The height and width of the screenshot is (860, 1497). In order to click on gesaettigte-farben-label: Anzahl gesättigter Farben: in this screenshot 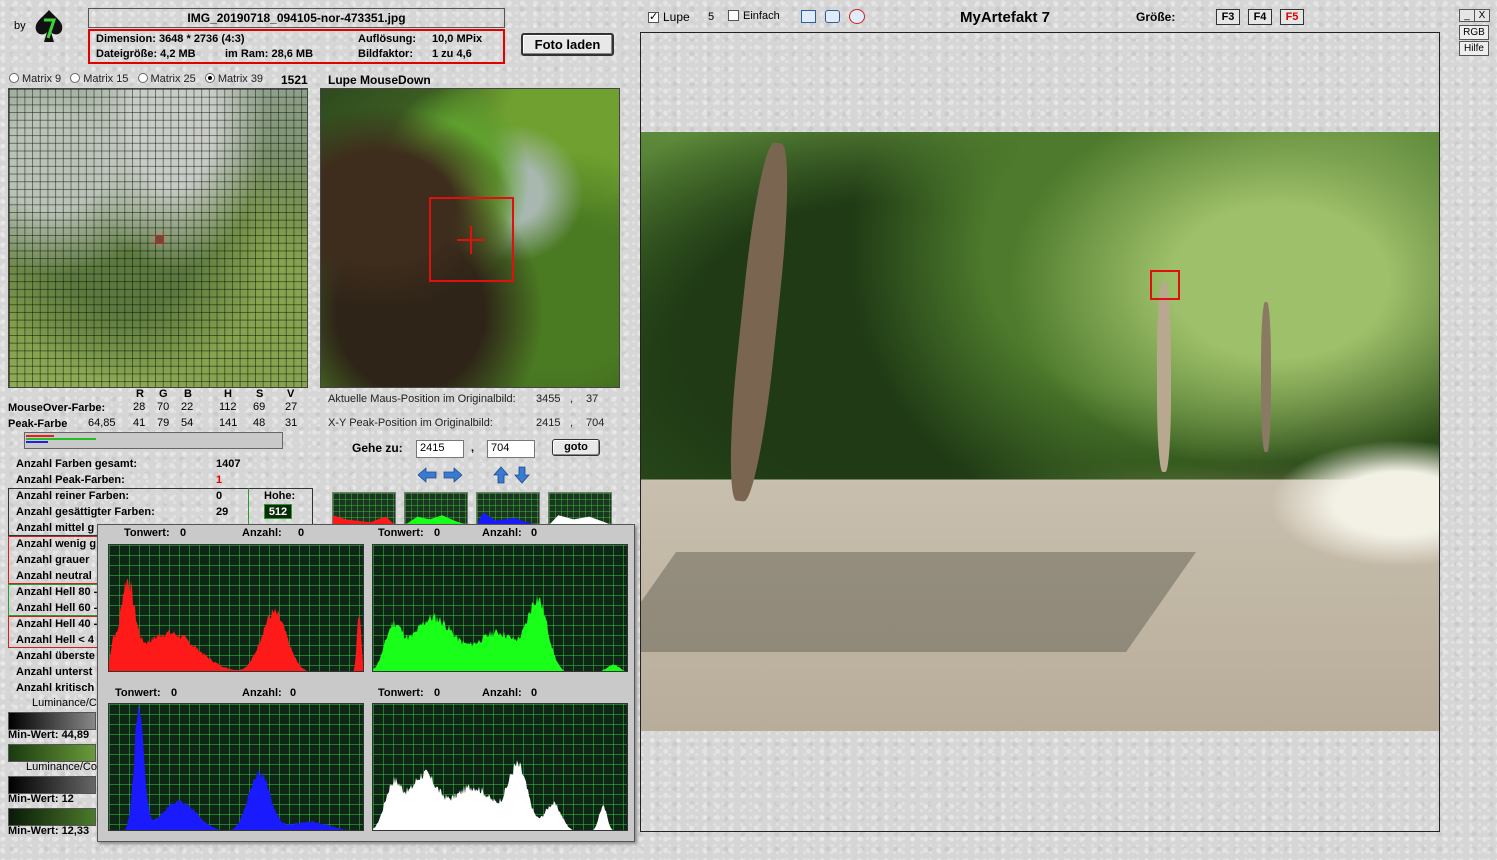, I will do `click(85, 512)`.